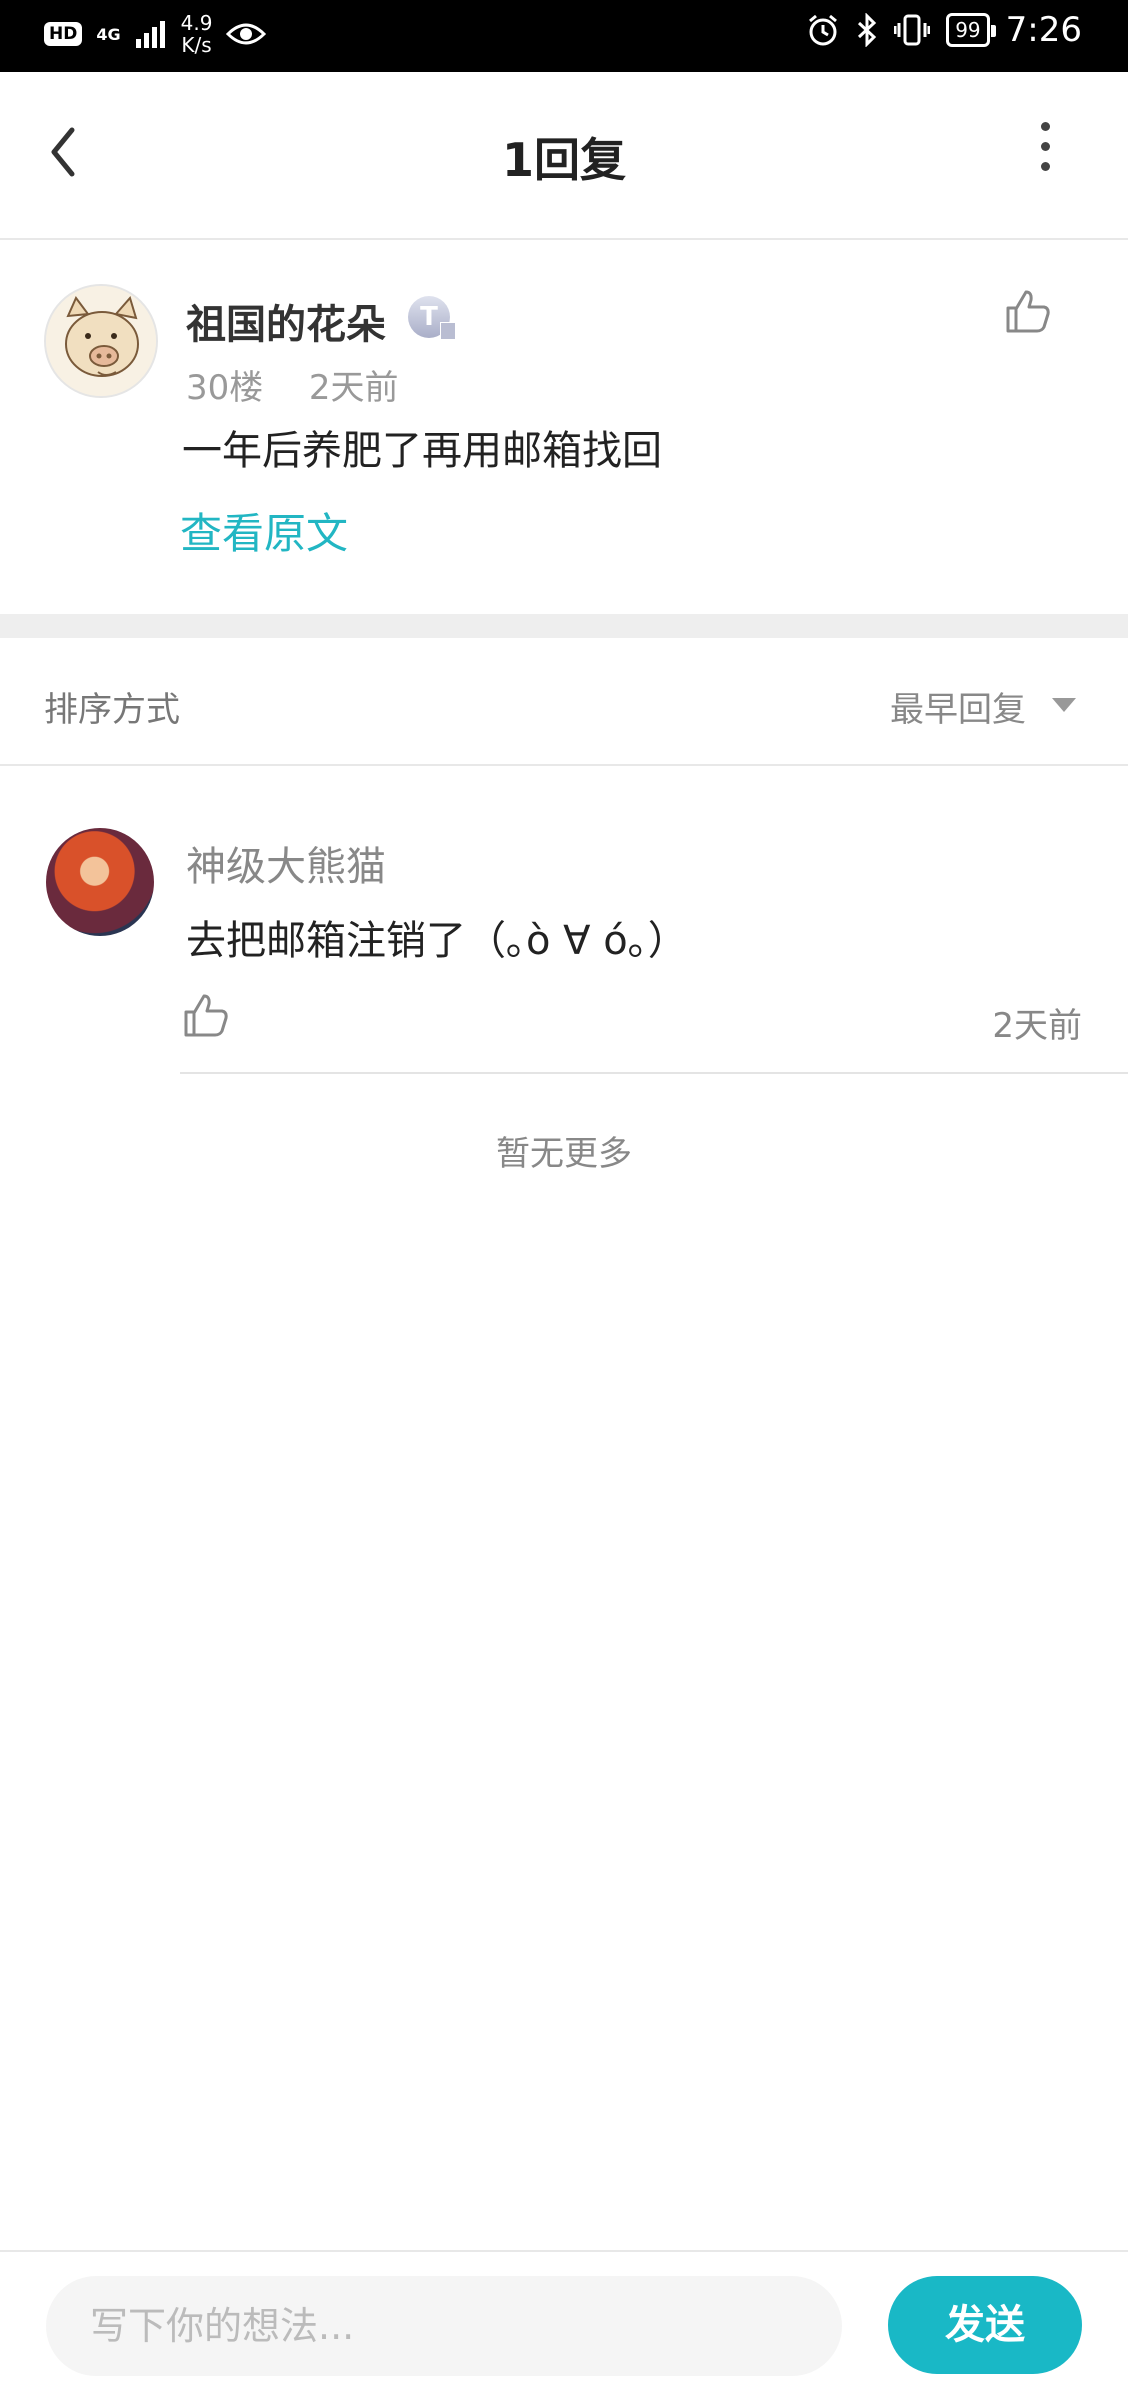  I want to click on reply-content: 去把邮箱注销了（｡ò ∀ ó｡）, so click(437, 941).